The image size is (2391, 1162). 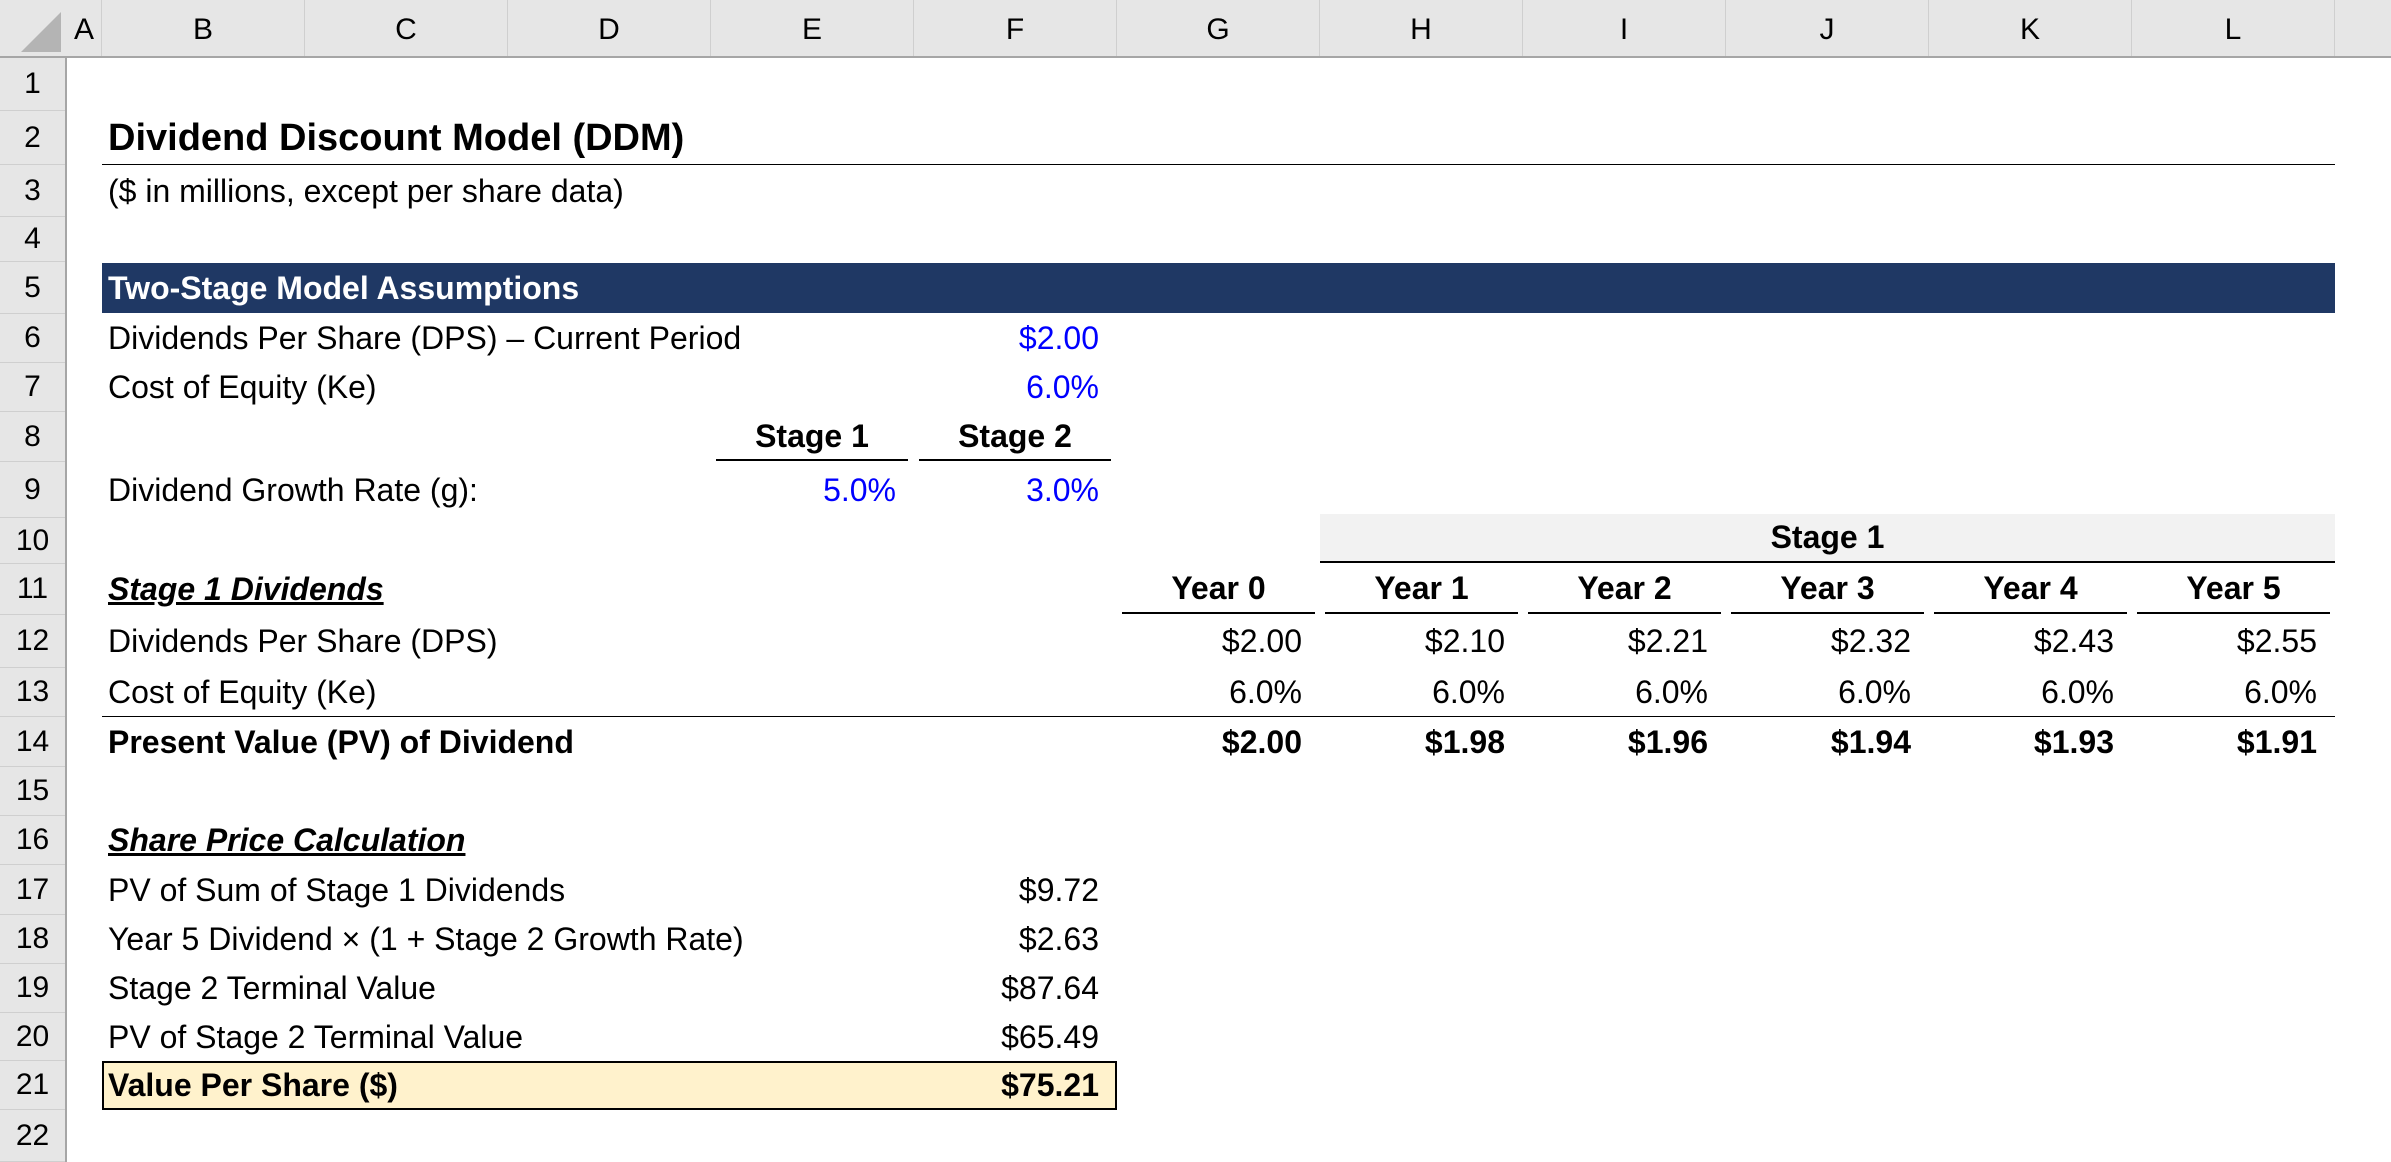 I want to click on growth-rate-stage2: 3.0%, so click(x=1015, y=490).